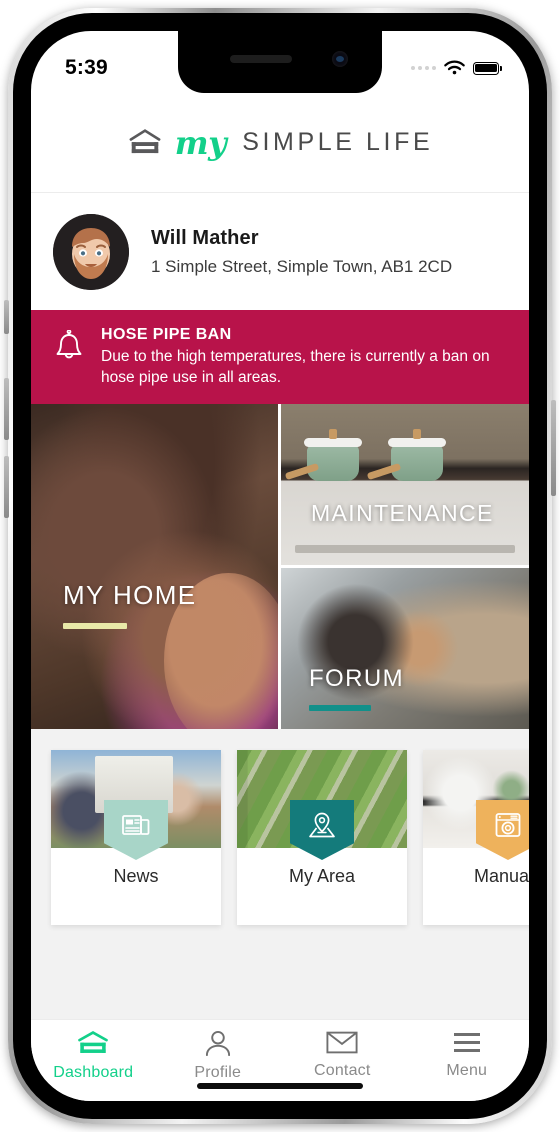 The height and width of the screenshot is (1132, 560). Describe the element at coordinates (280, 1086) in the screenshot. I see `home-indicator` at that location.